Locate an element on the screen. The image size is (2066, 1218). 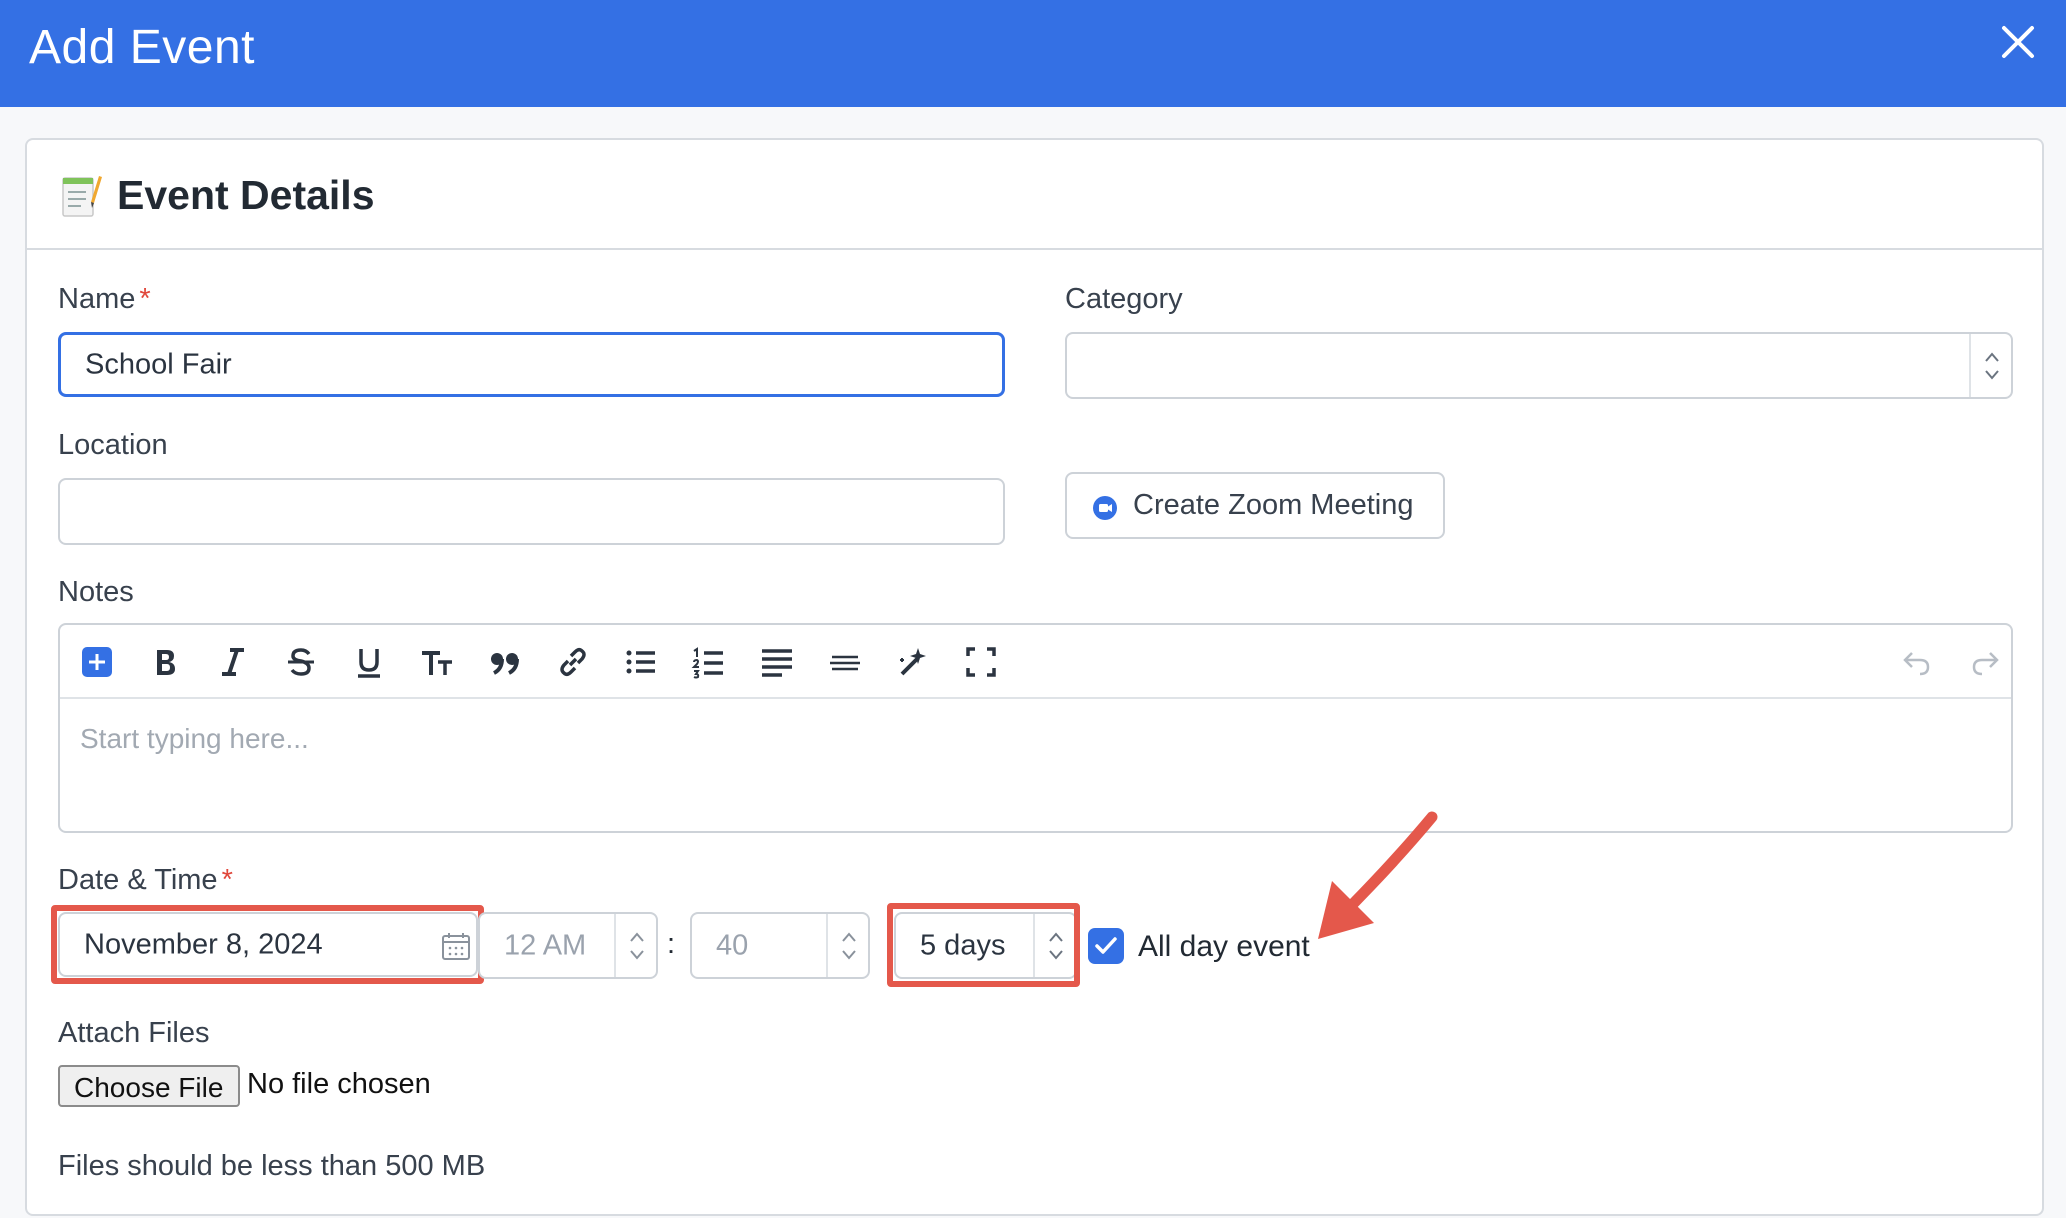
file-size-hint: Files should be less than 500 MB is located at coordinates (272, 1166).